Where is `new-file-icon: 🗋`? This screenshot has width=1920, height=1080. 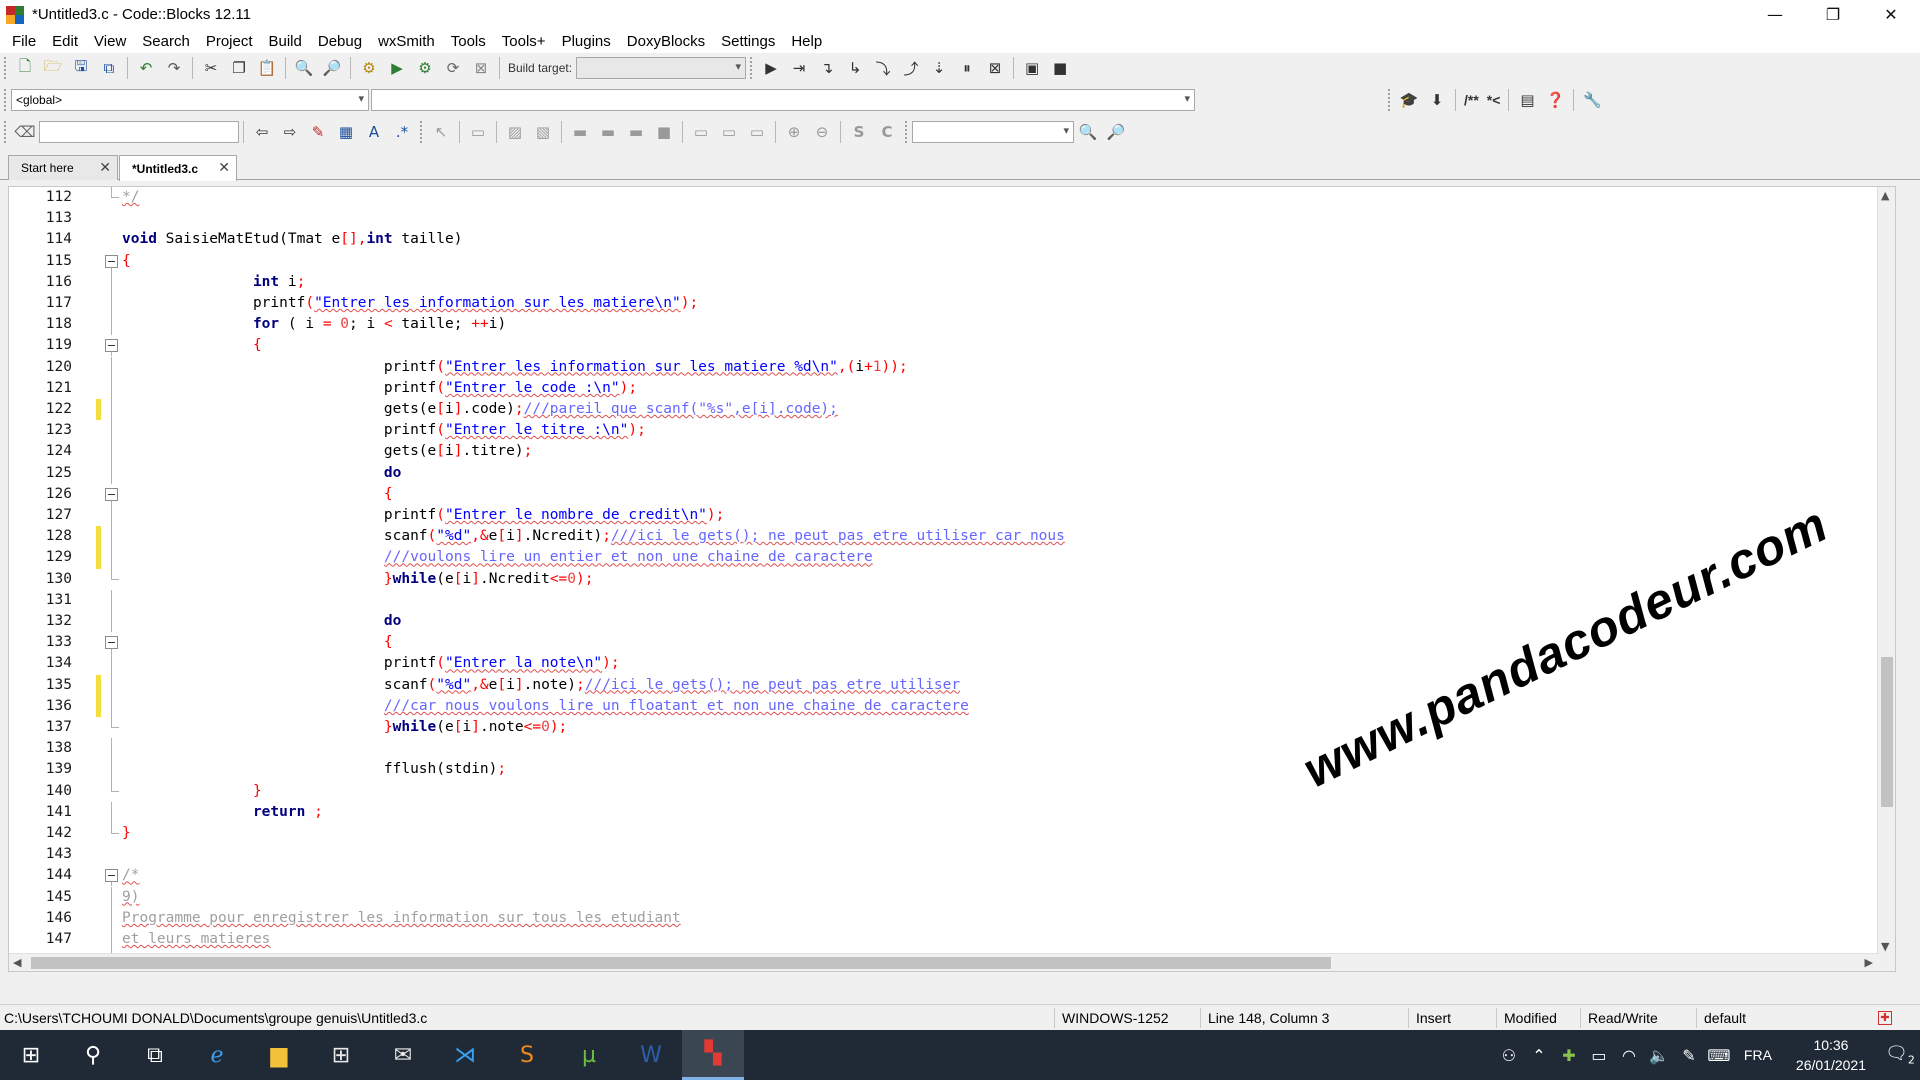 new-file-icon: 🗋 is located at coordinates (25, 68).